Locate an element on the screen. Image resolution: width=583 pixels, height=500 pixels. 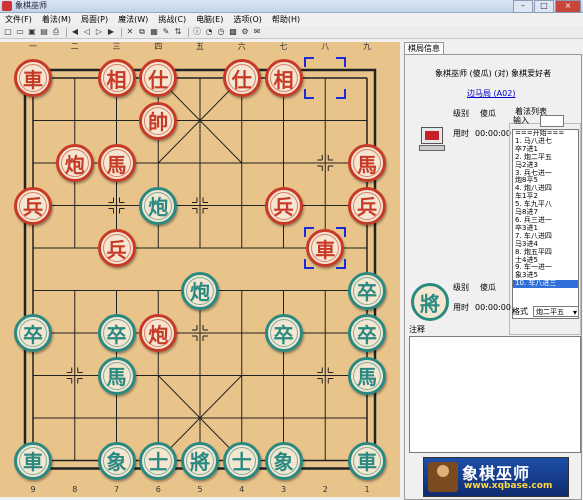
app-icon is located at coordinates (7, 6).